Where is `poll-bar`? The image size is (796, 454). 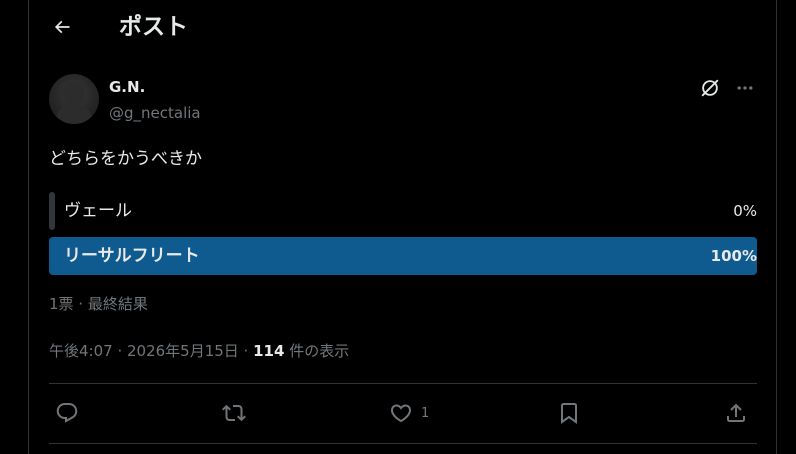
poll-bar is located at coordinates (52, 211).